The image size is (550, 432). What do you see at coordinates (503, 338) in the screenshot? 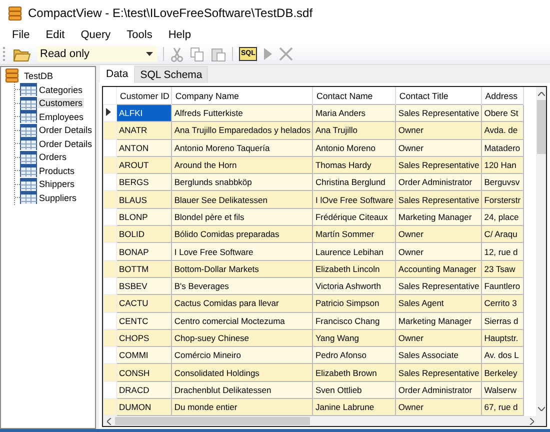
I see `table-cell: Hauptstr.` at bounding box center [503, 338].